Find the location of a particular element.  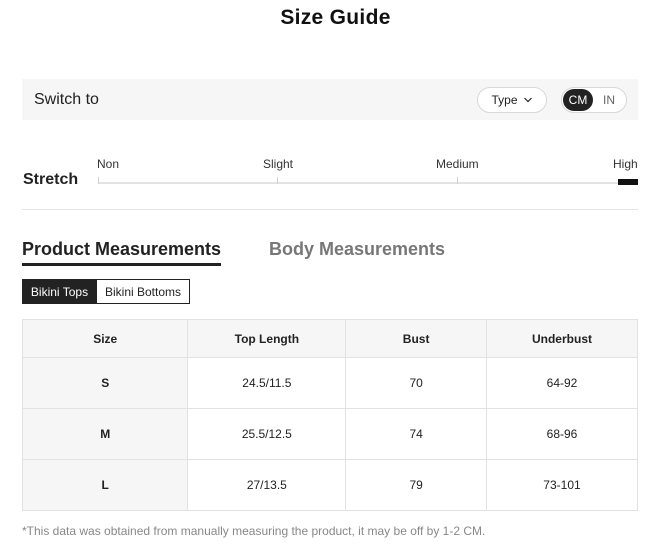

stretch-selected-marker is located at coordinates (628, 182).